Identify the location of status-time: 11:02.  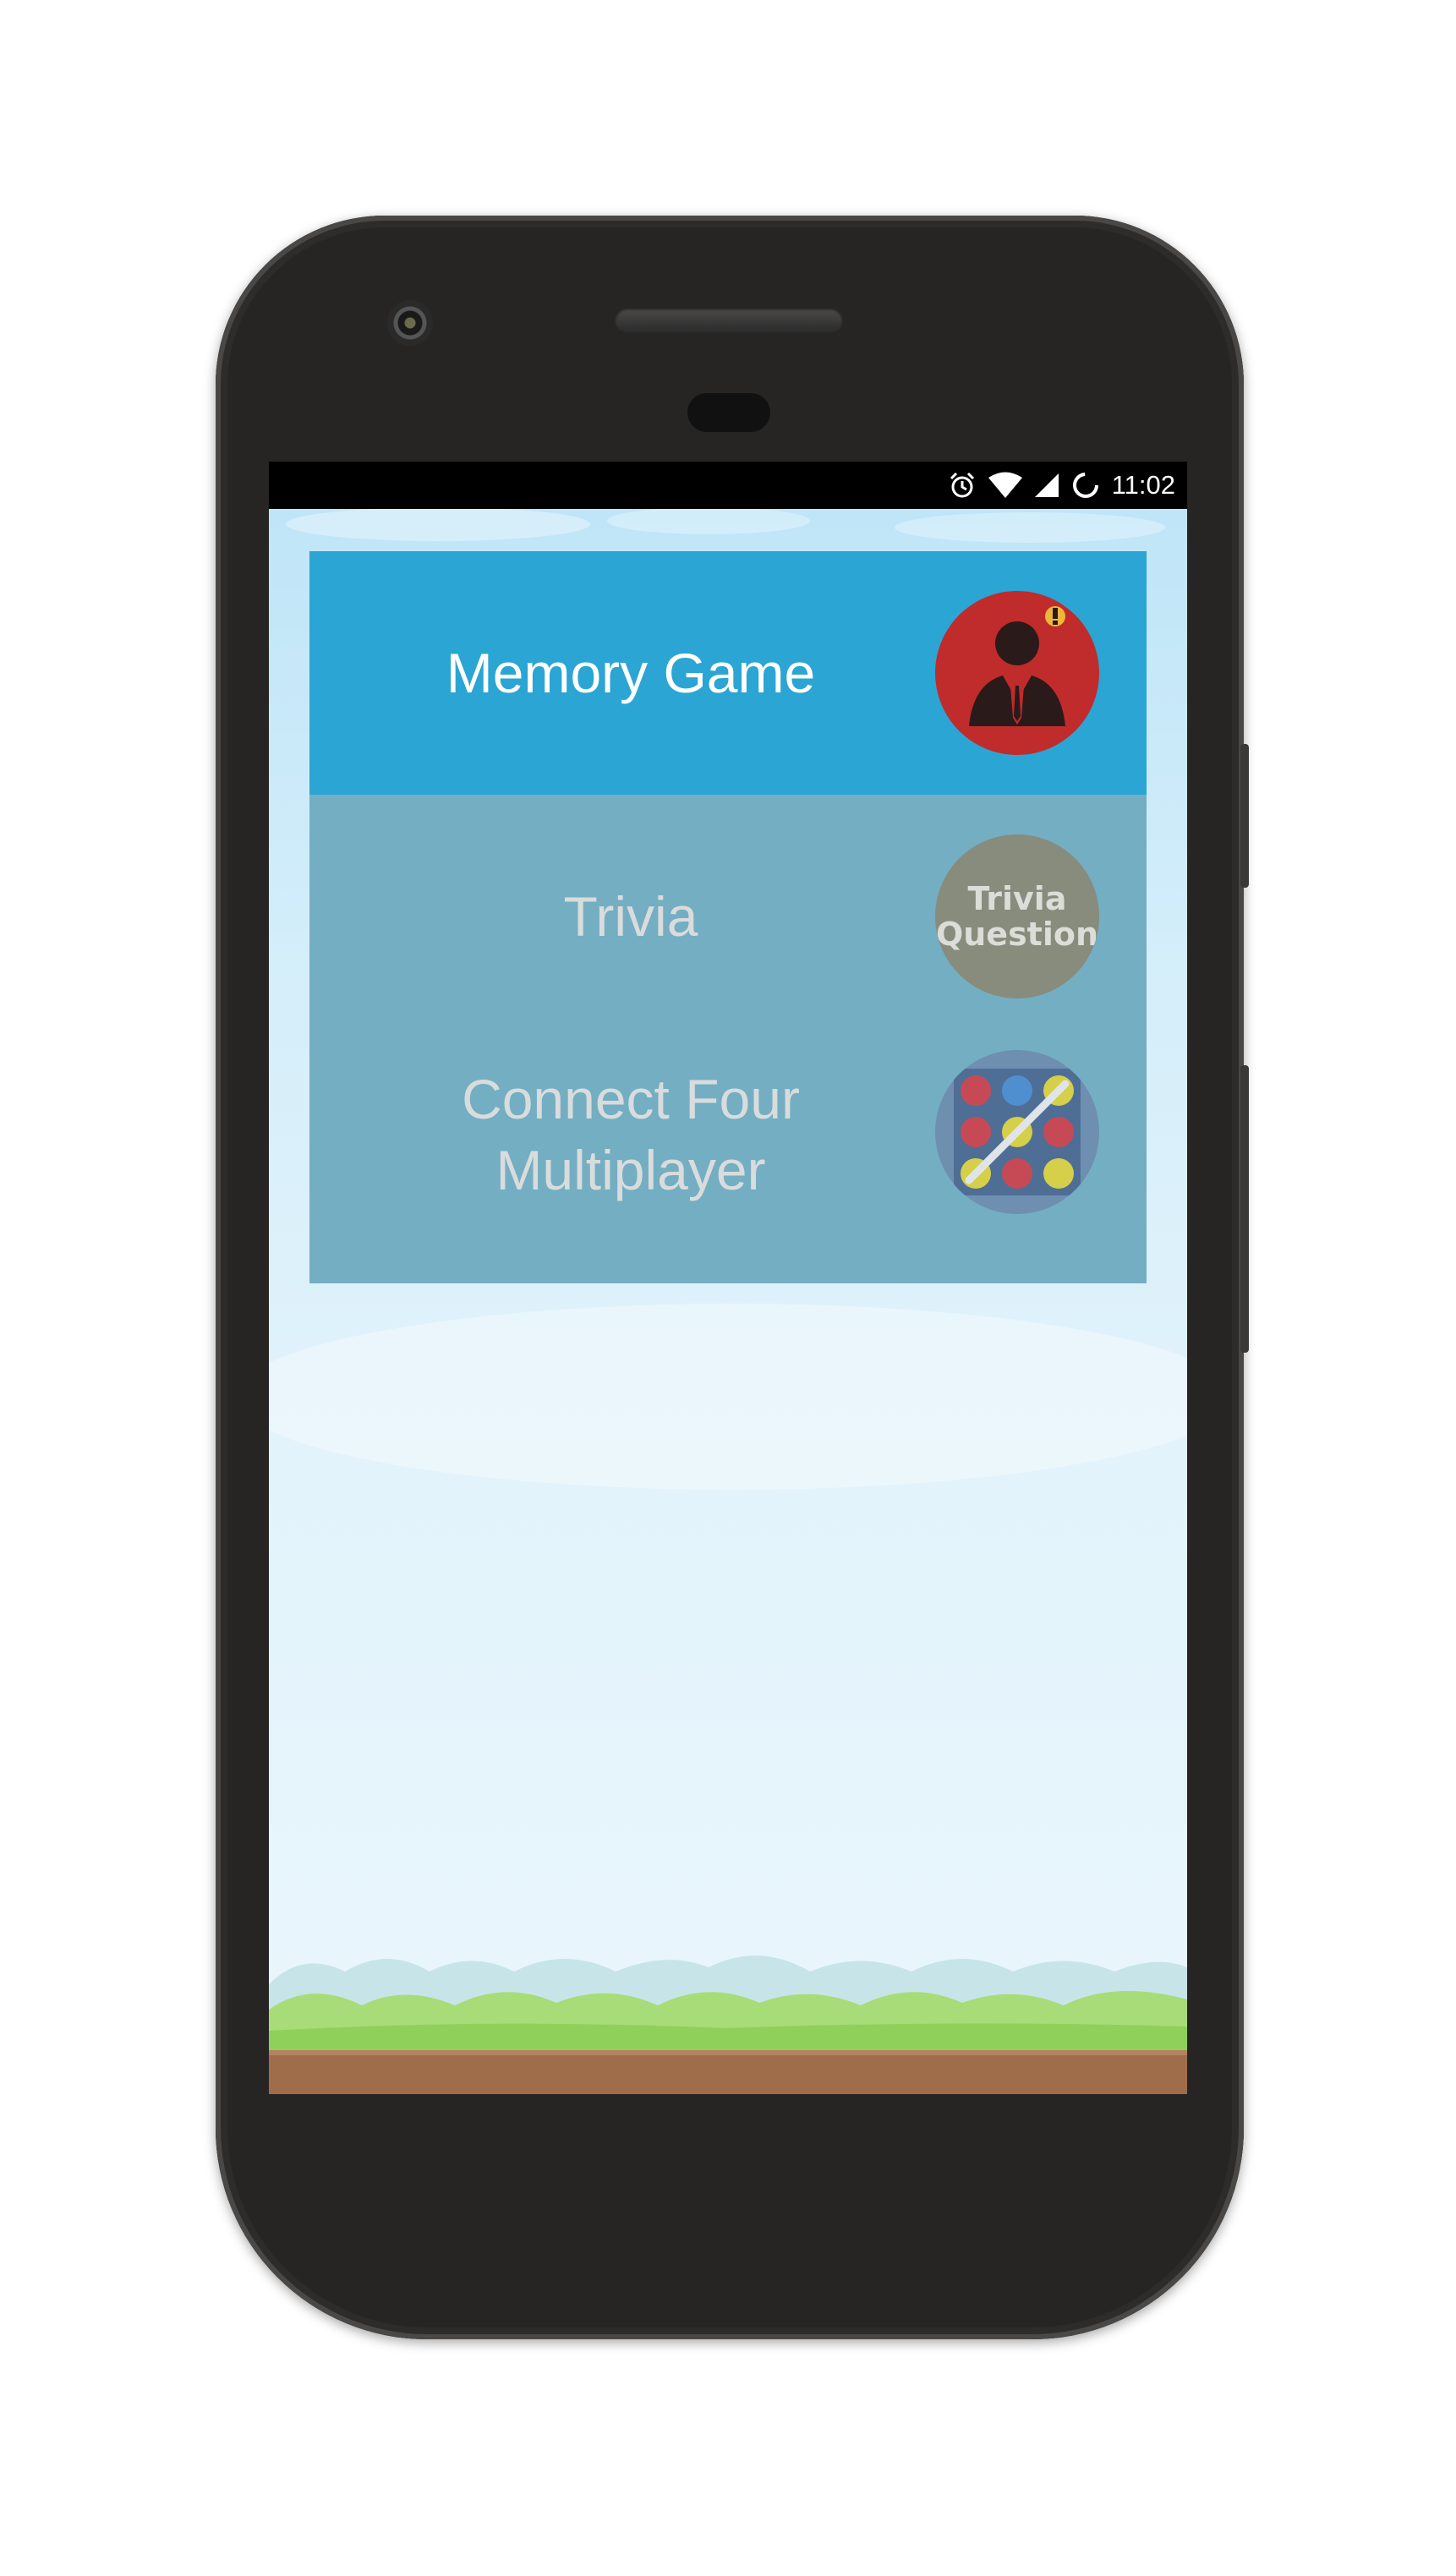
(1143, 485).